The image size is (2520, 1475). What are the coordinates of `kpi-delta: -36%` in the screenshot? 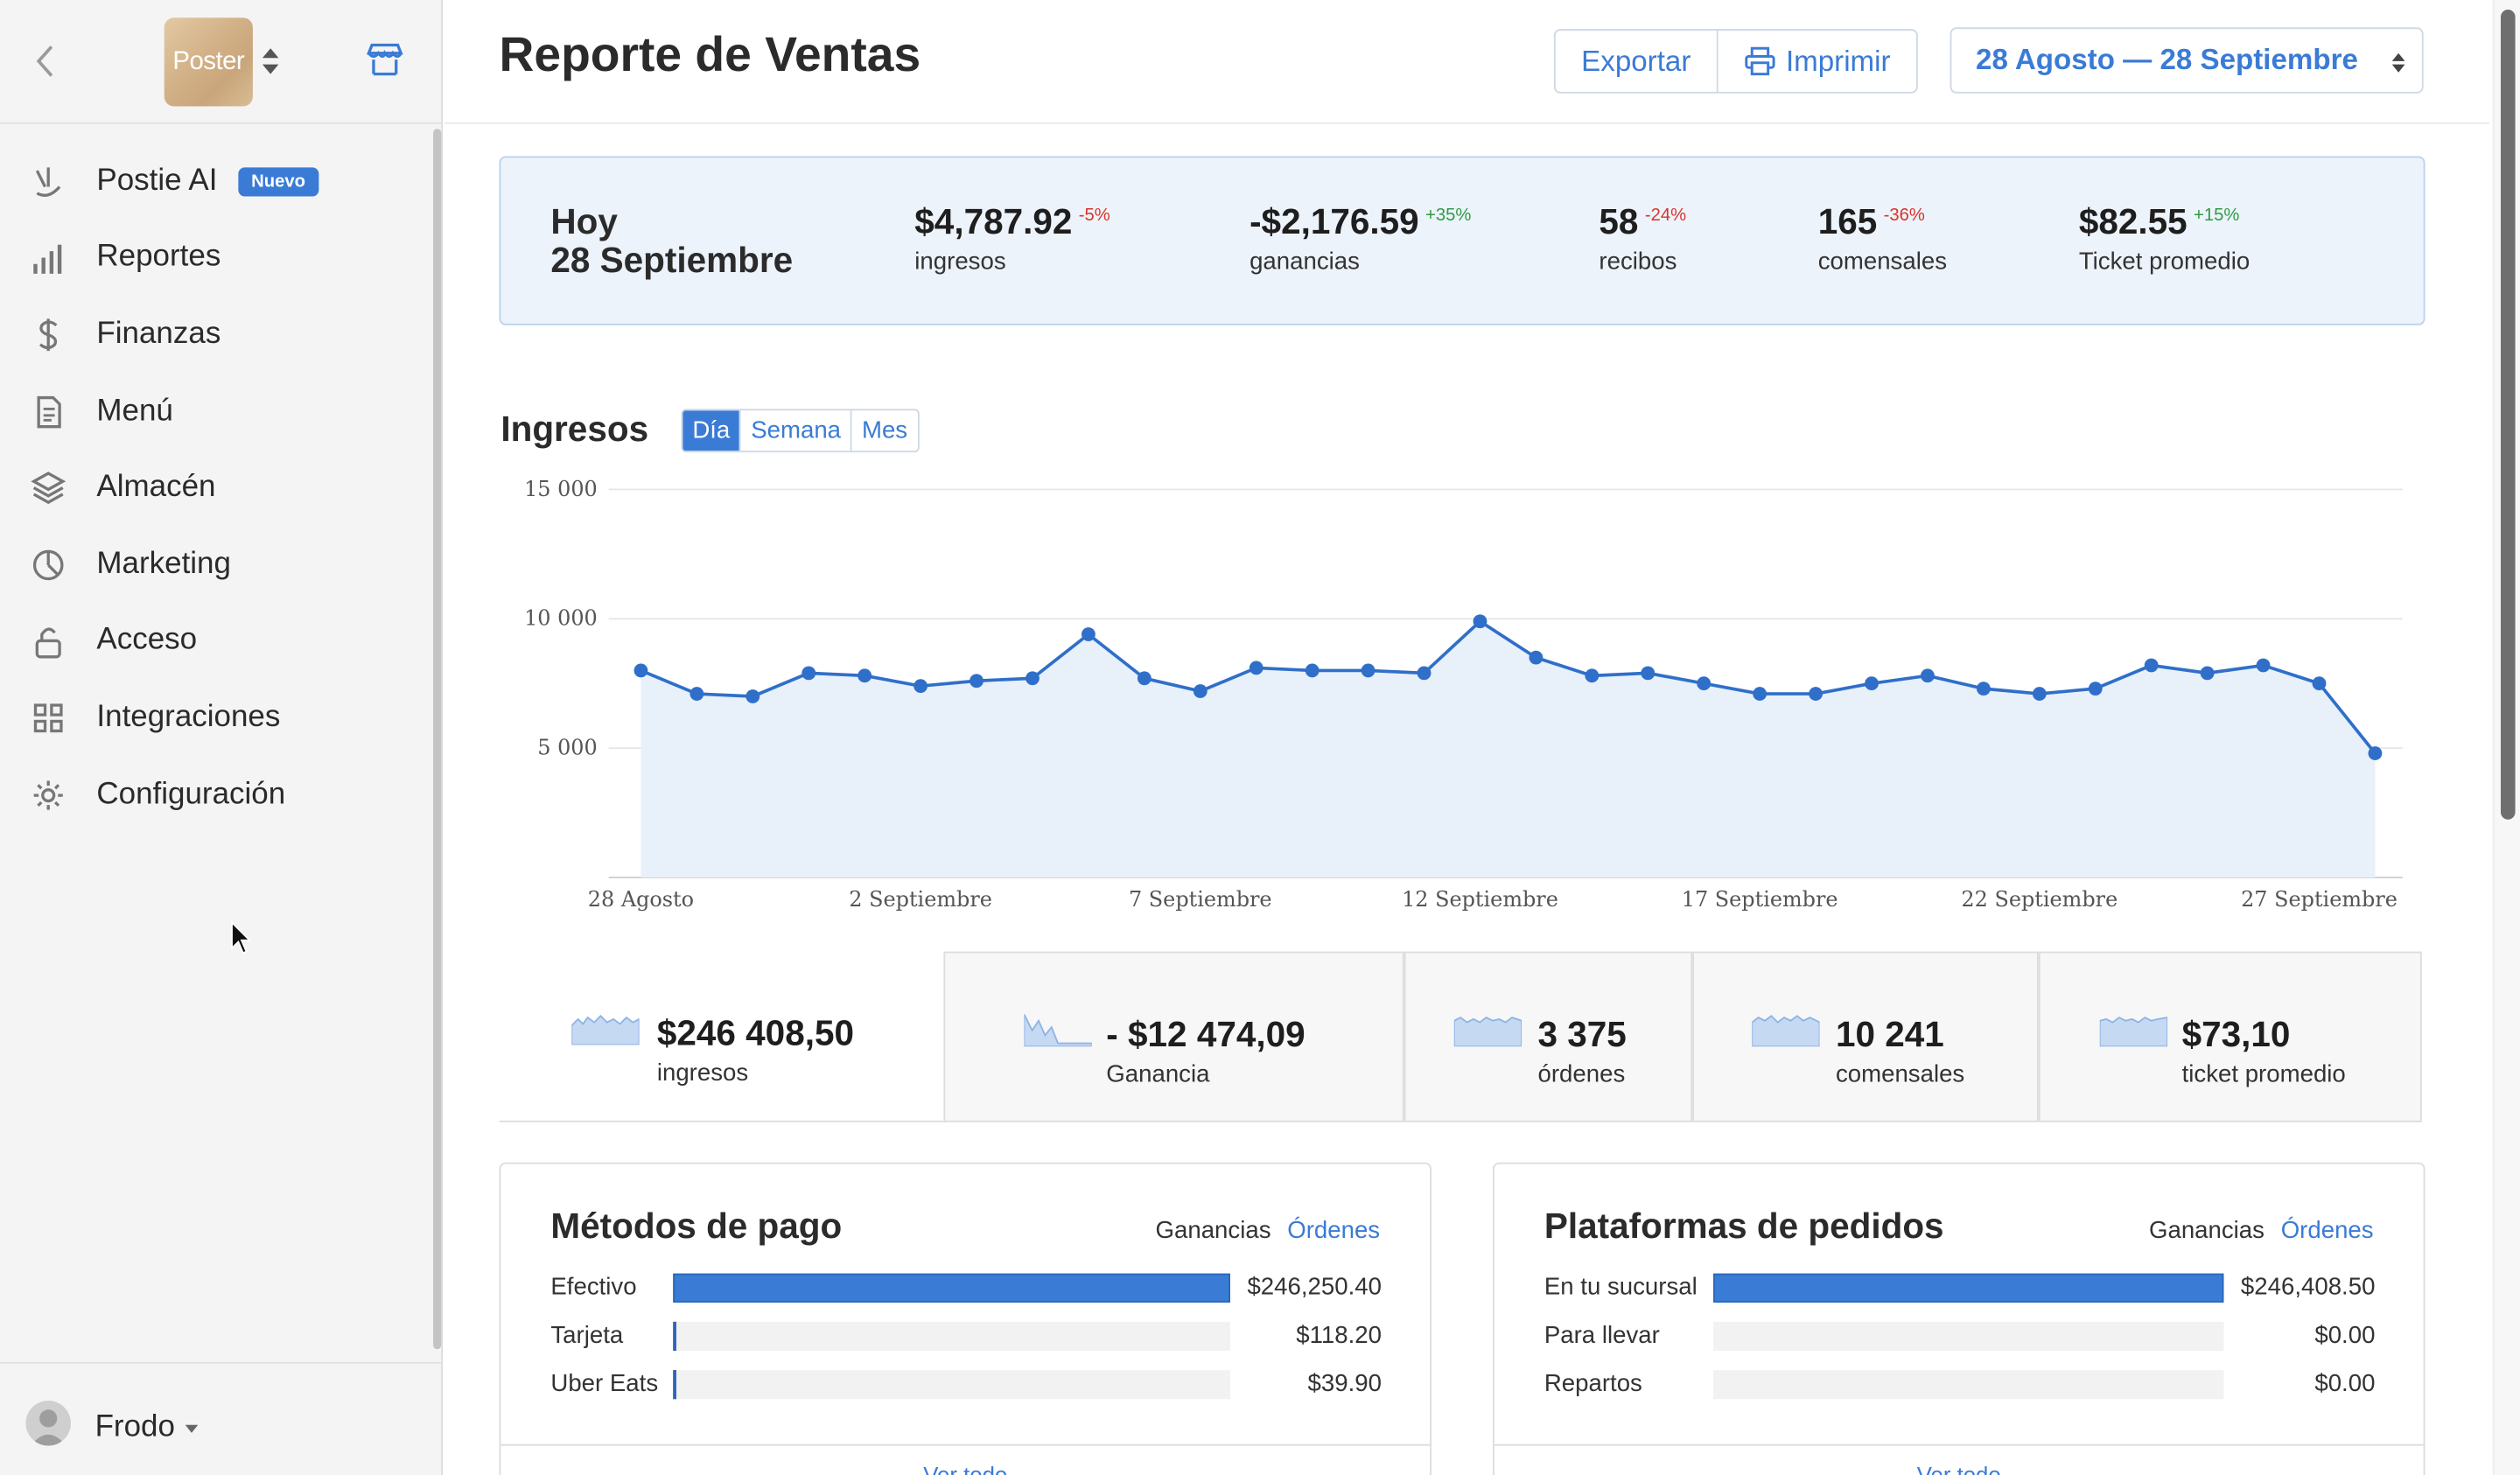 It's located at (1904, 216).